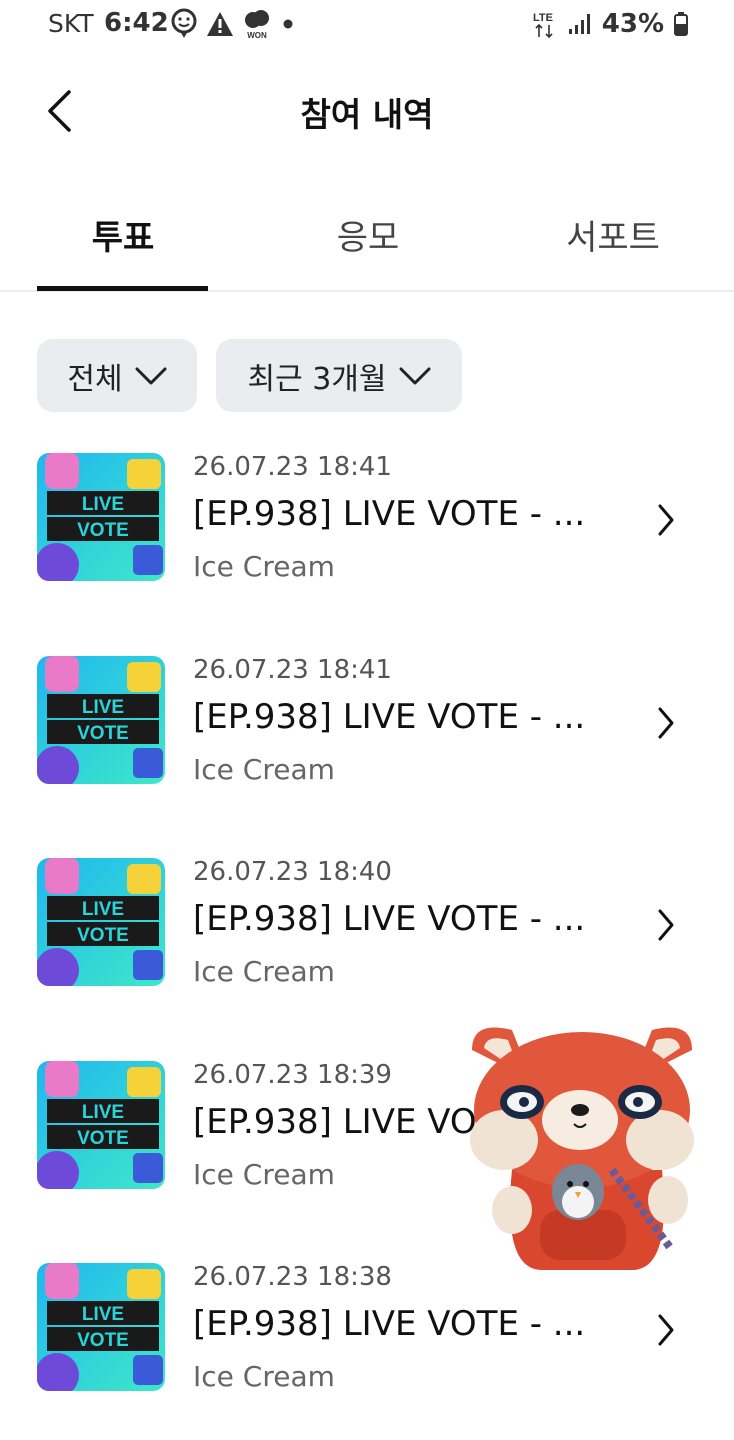 The height and width of the screenshot is (1440, 734). I want to click on period-filter-label: 최근 3개월, so click(317, 379).